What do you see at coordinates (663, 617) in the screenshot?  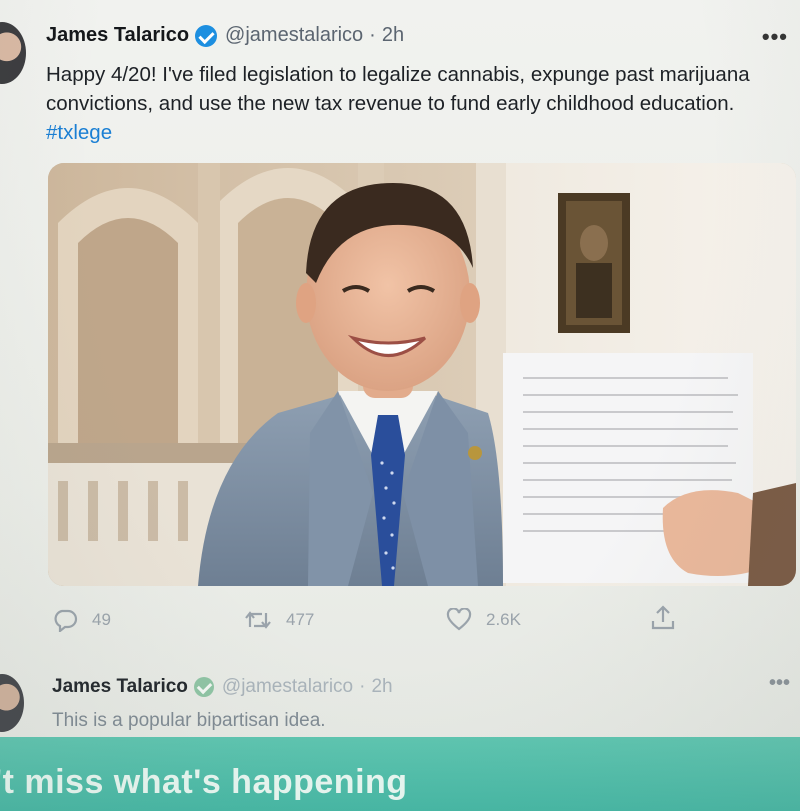 I see `share-icon` at bounding box center [663, 617].